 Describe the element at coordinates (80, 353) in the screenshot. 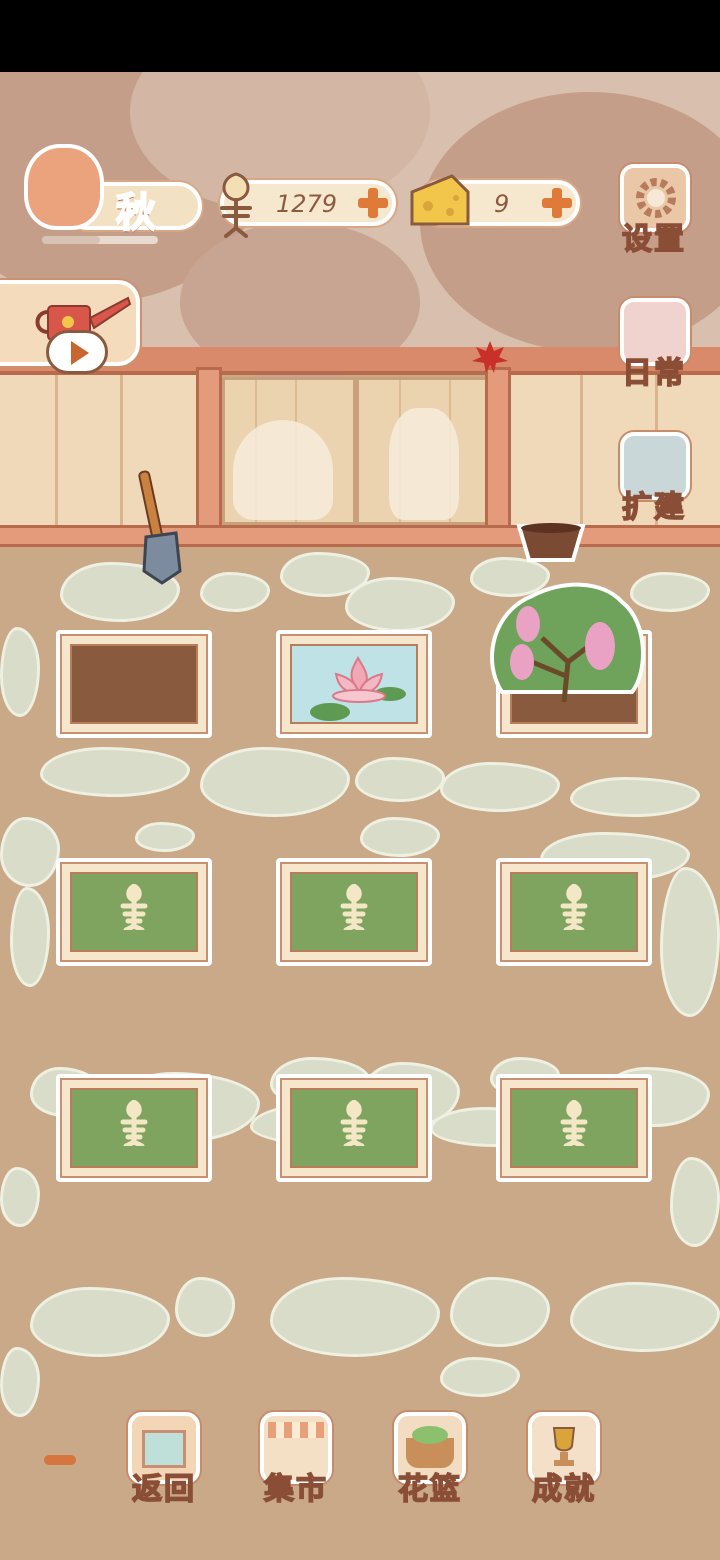

I see `play-icon` at that location.